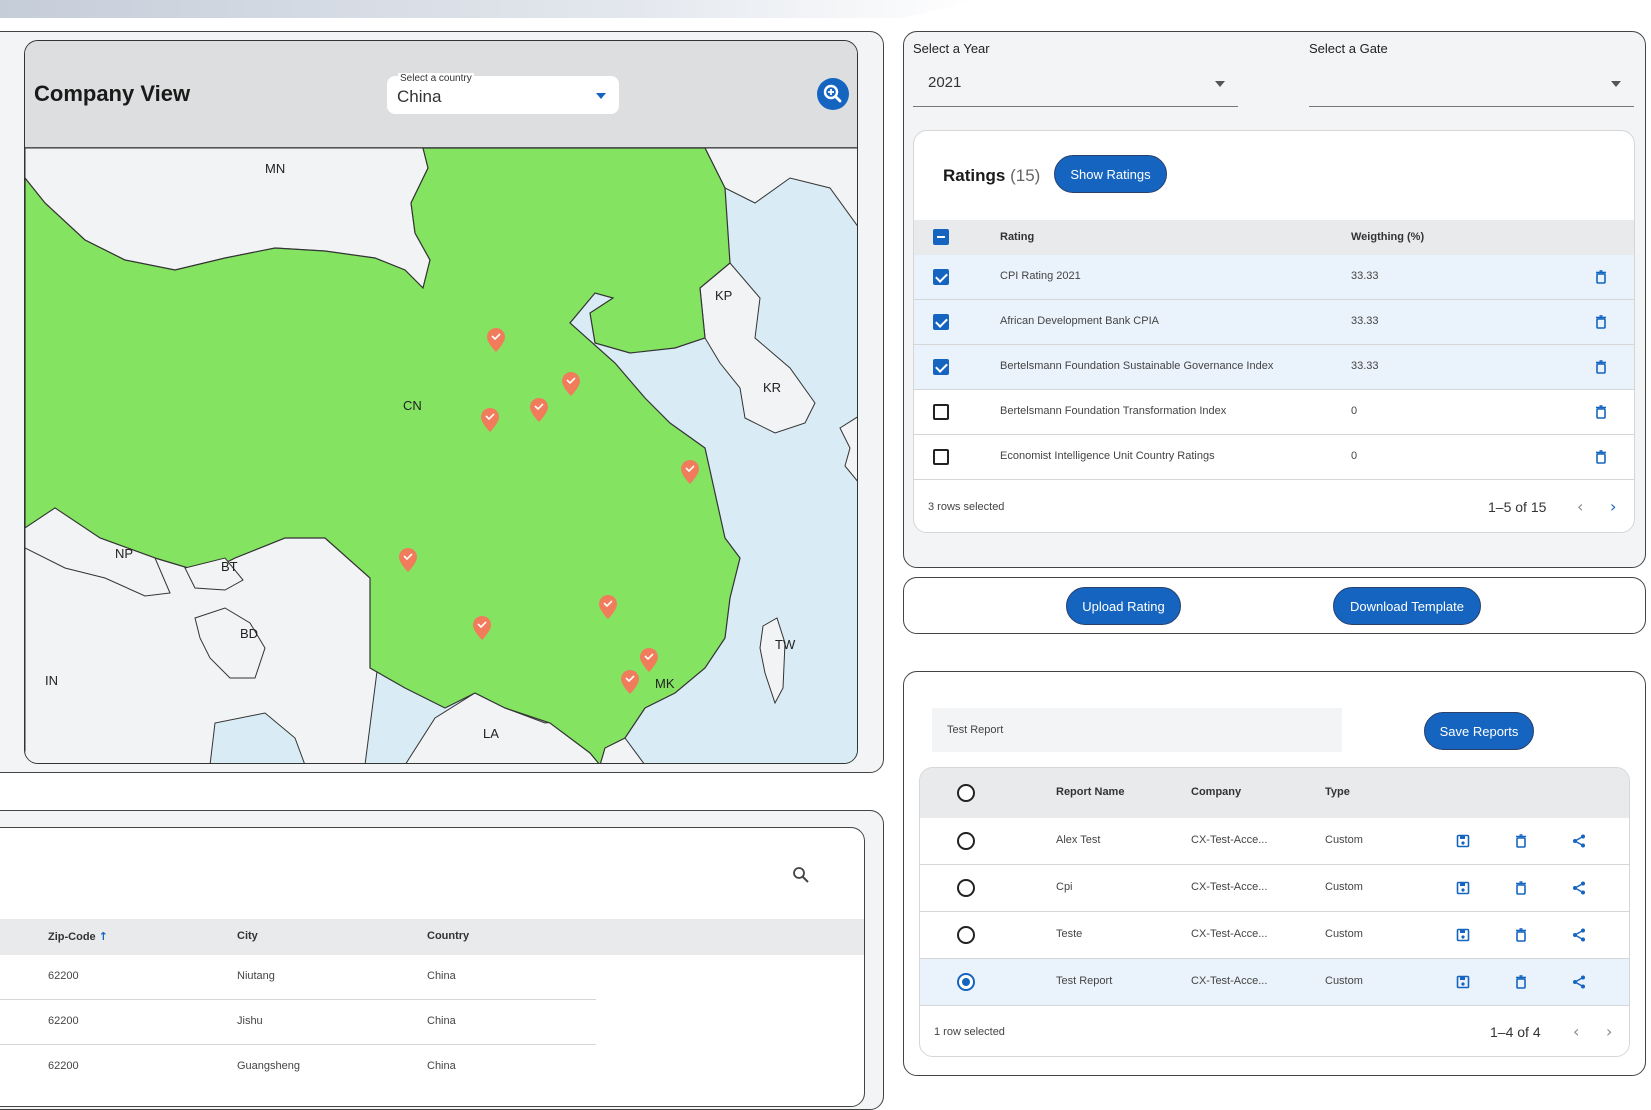  Describe the element at coordinates (1337, 792) in the screenshot. I see `column-type: Type` at that location.